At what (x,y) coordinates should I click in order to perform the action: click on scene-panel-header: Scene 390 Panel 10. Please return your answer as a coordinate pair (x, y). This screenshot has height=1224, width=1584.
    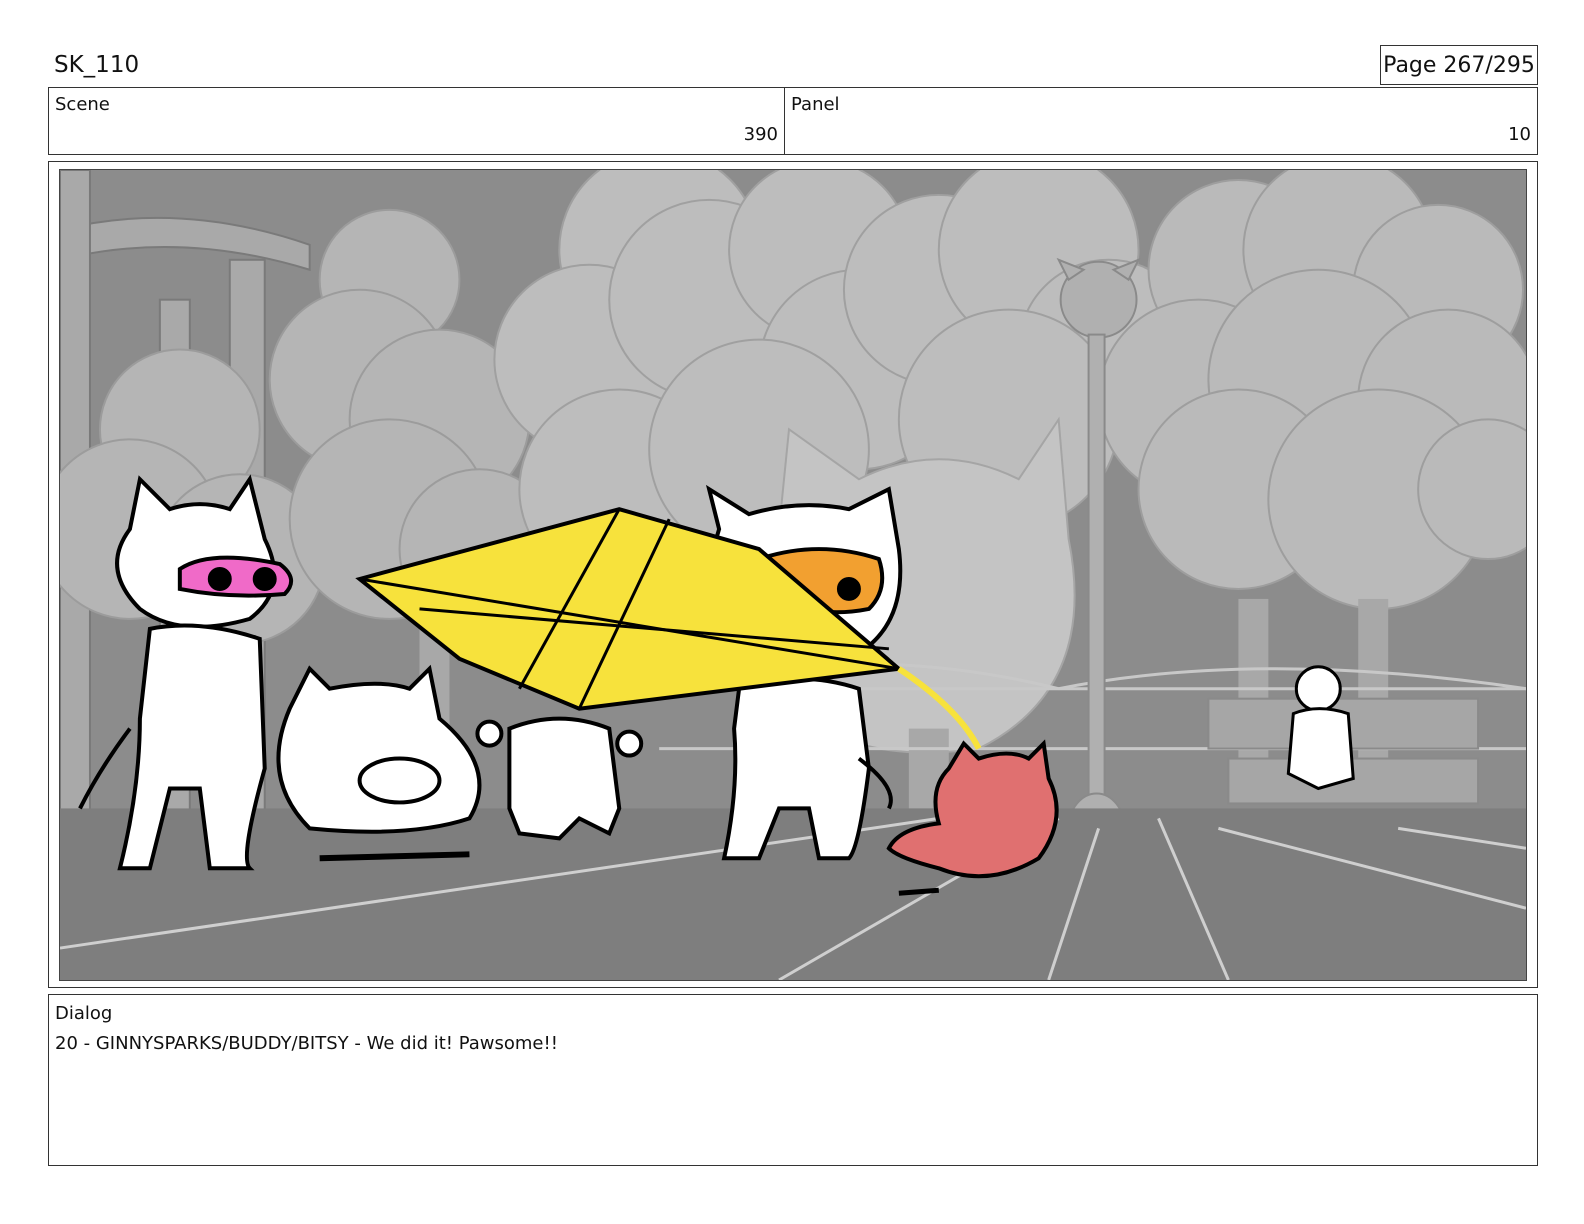
    Looking at the image, I should click on (793, 121).